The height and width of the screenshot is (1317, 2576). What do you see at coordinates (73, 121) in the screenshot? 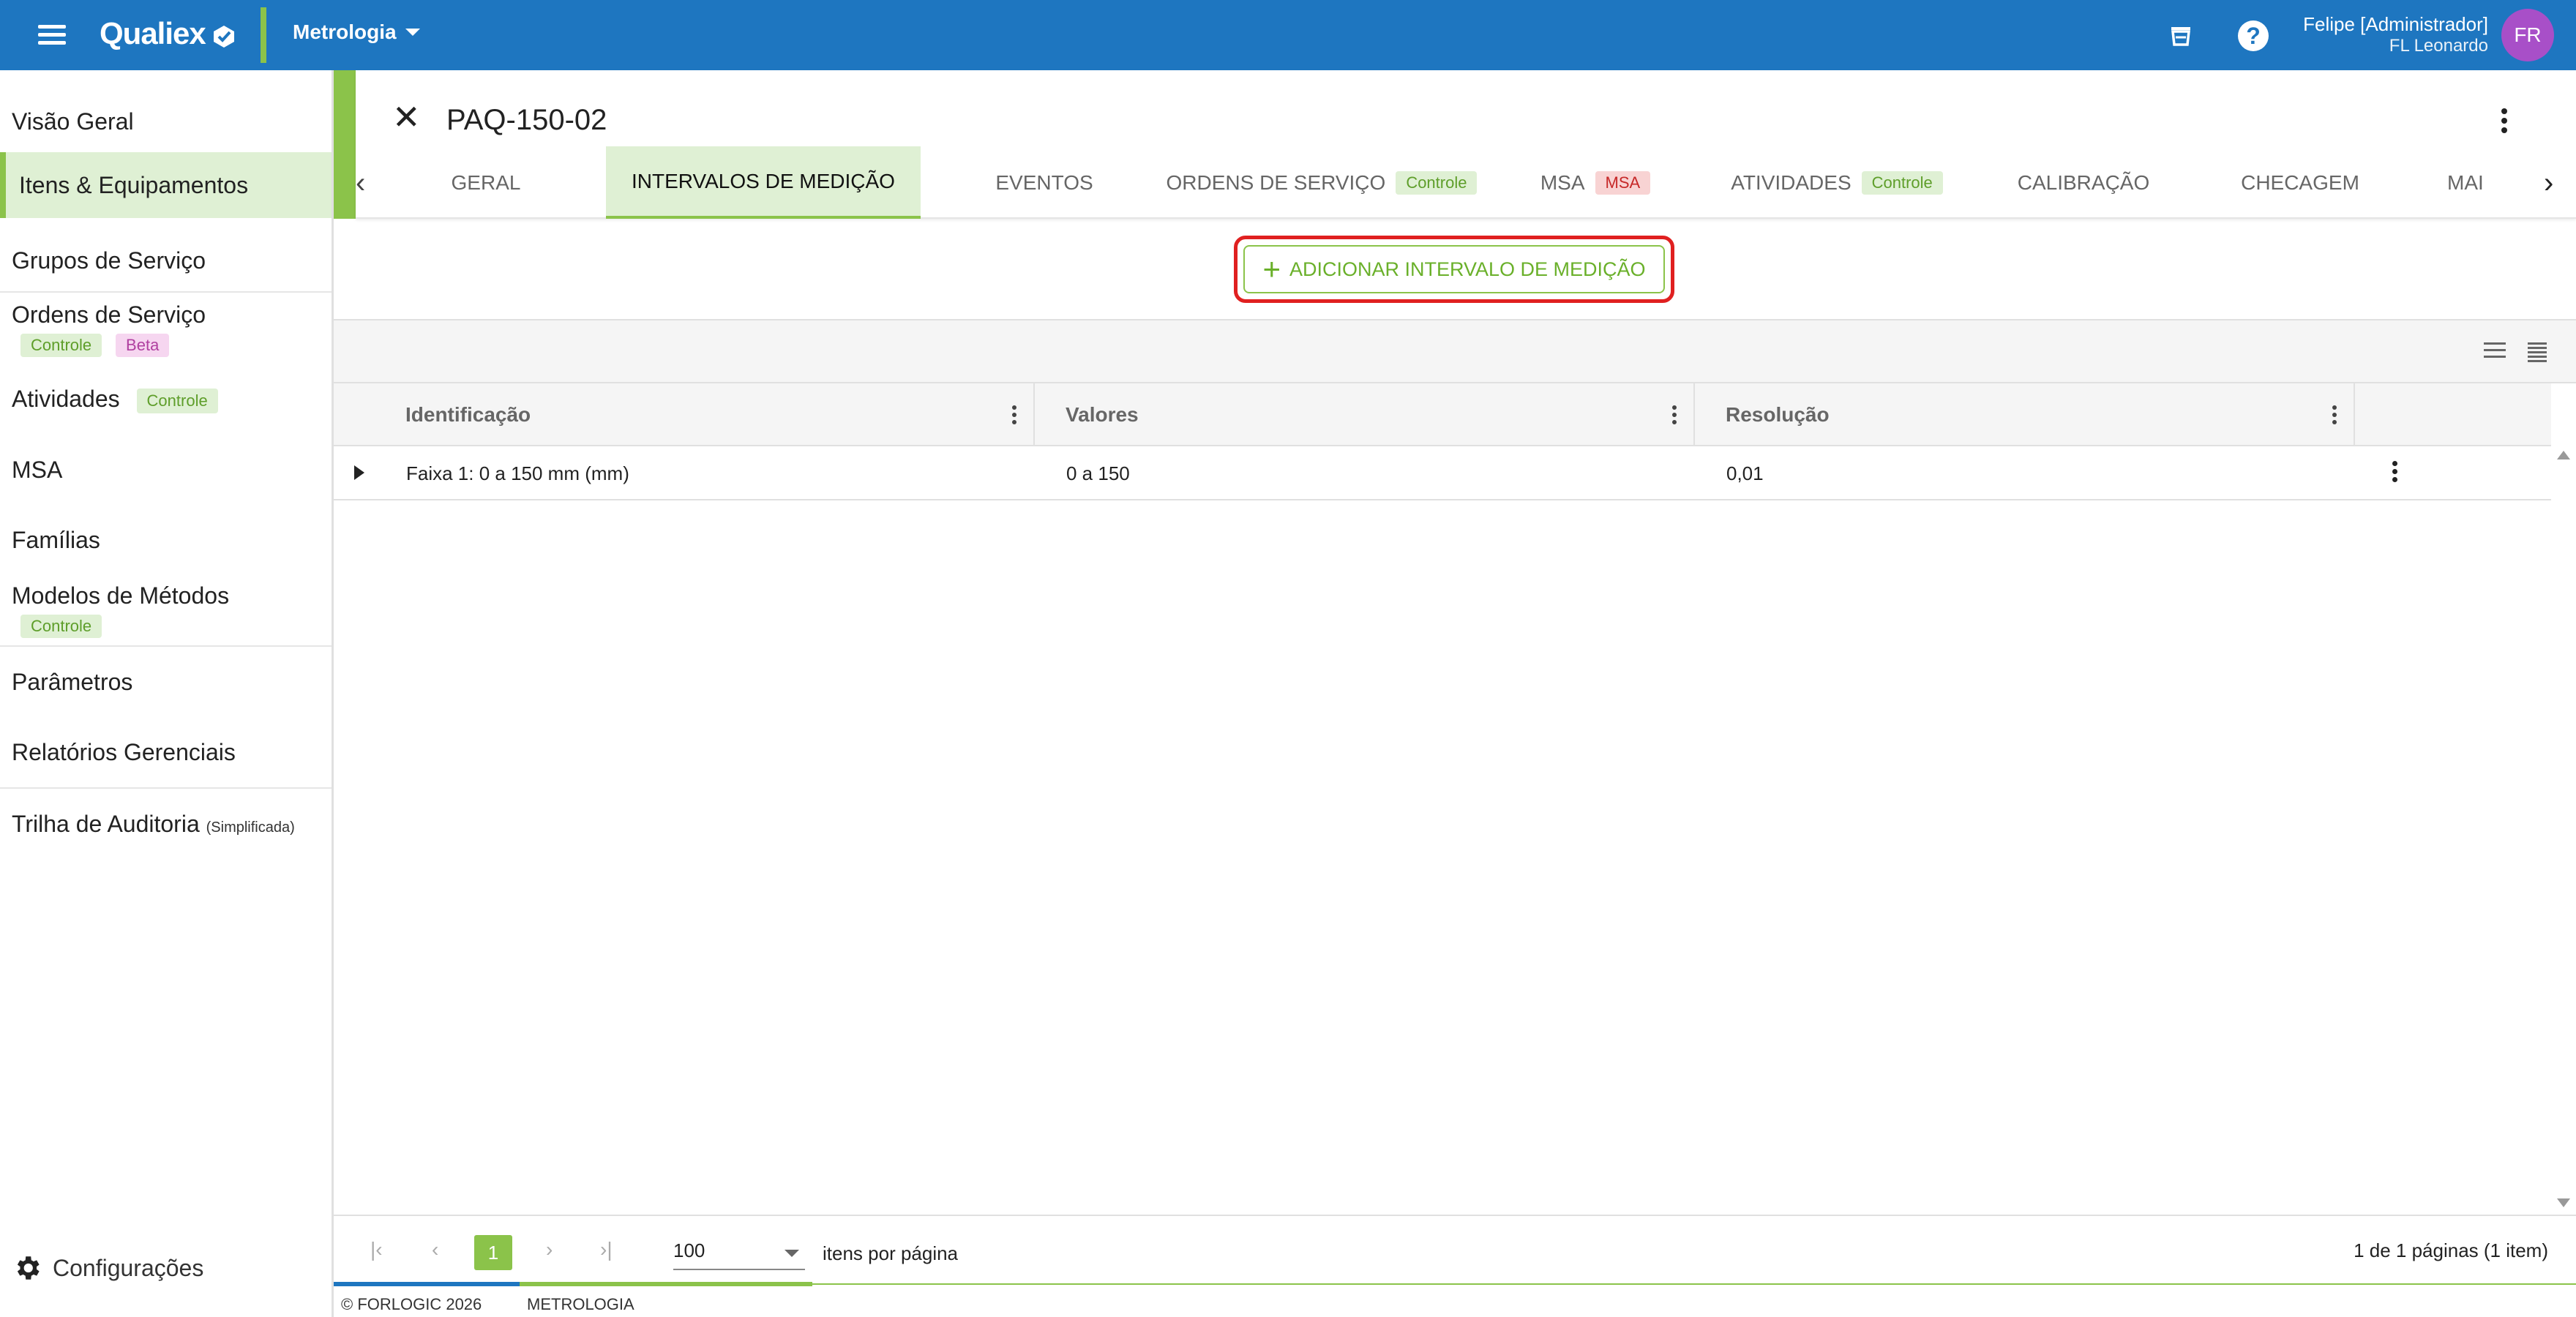
I see `sidebar-item-label: Visão Geral` at bounding box center [73, 121].